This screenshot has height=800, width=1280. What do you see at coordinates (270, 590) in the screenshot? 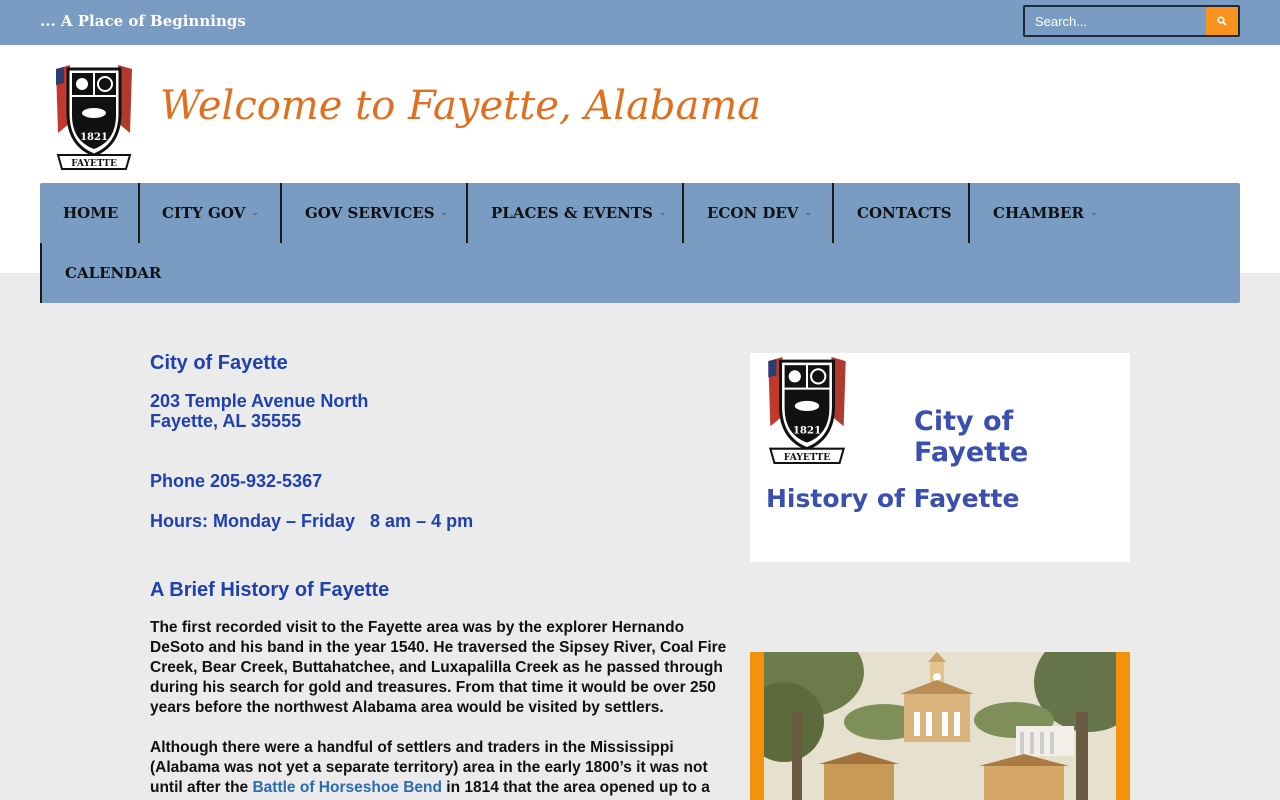
I see `history-heading: A Brief History of Fayette` at bounding box center [270, 590].